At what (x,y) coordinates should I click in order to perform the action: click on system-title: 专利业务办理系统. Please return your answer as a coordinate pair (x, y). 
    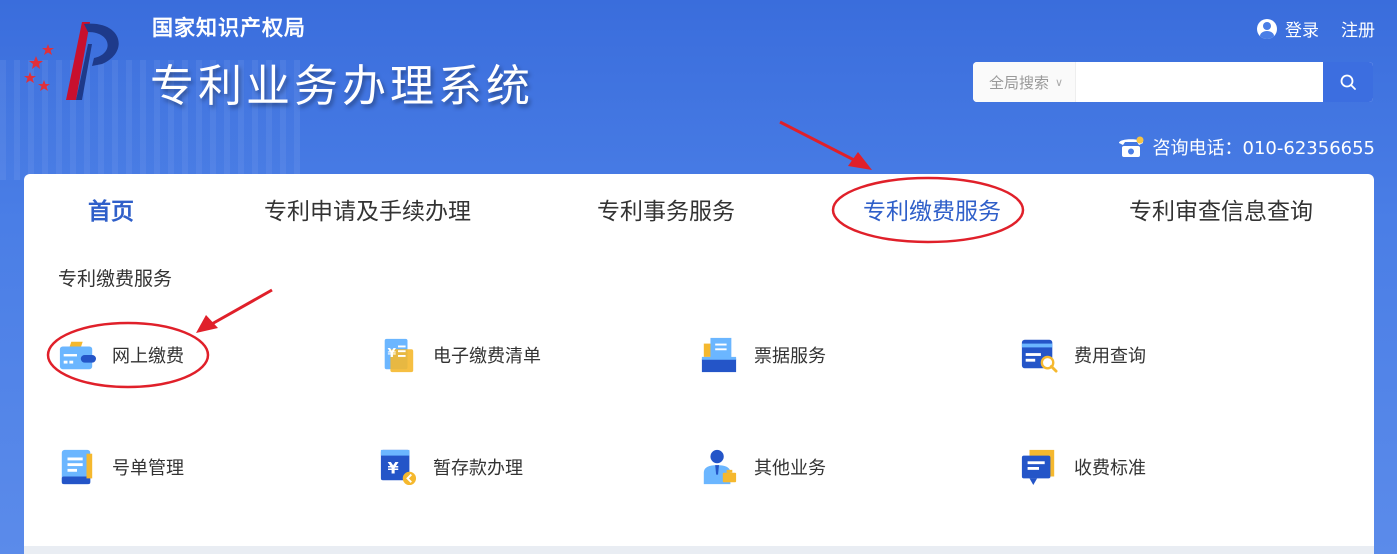
    Looking at the image, I should click on (342, 86).